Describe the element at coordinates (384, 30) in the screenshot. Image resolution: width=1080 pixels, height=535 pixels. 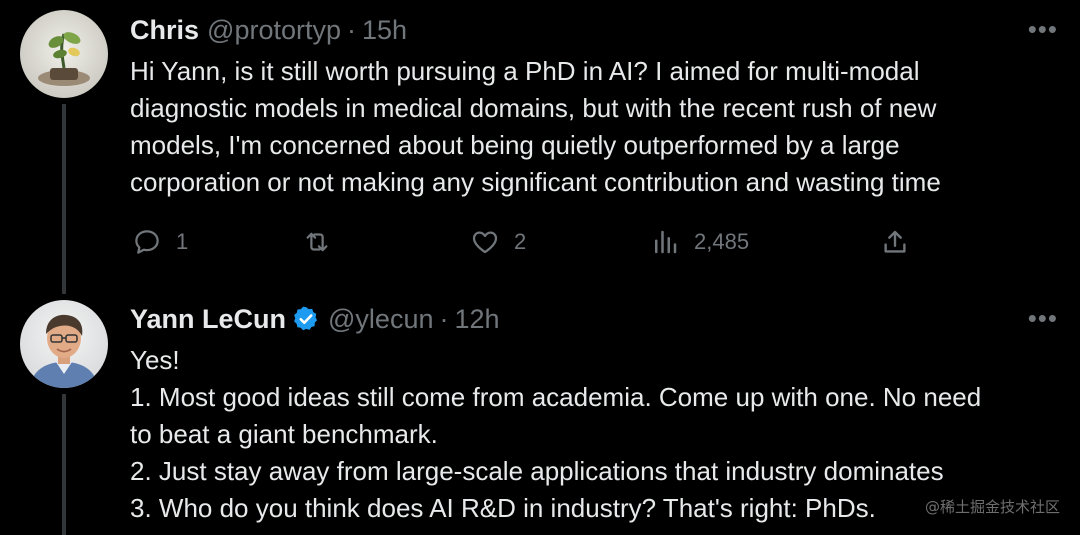
I see `tweet-timestamp: 15h` at that location.